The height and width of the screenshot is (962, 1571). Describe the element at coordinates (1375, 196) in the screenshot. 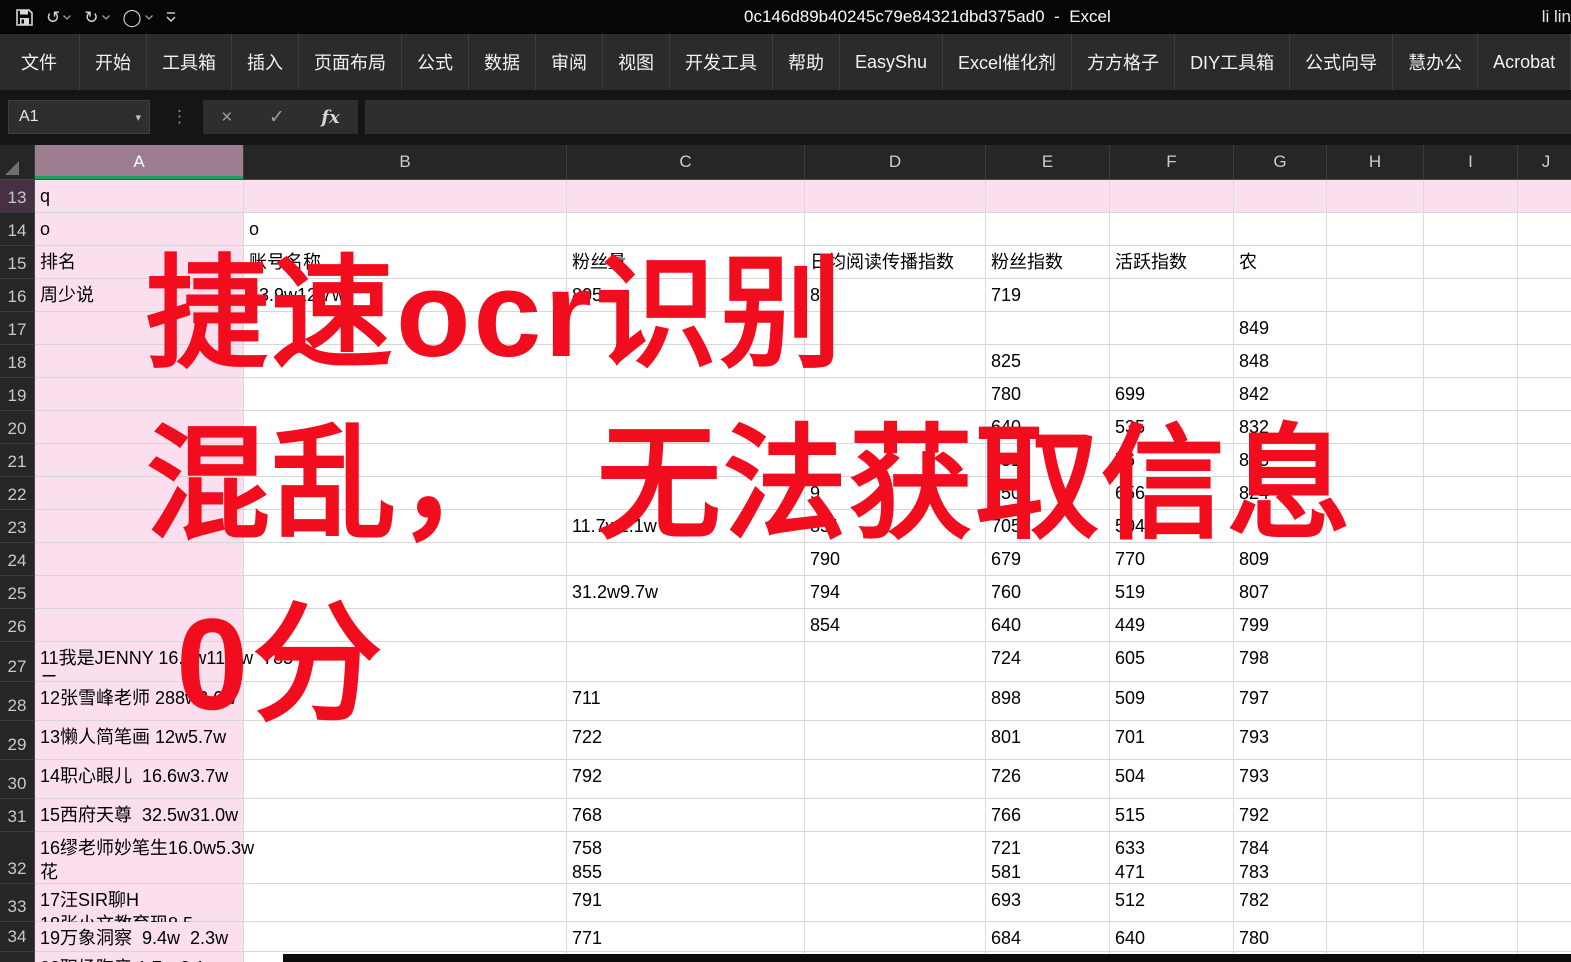

I see `cell-H13` at that location.